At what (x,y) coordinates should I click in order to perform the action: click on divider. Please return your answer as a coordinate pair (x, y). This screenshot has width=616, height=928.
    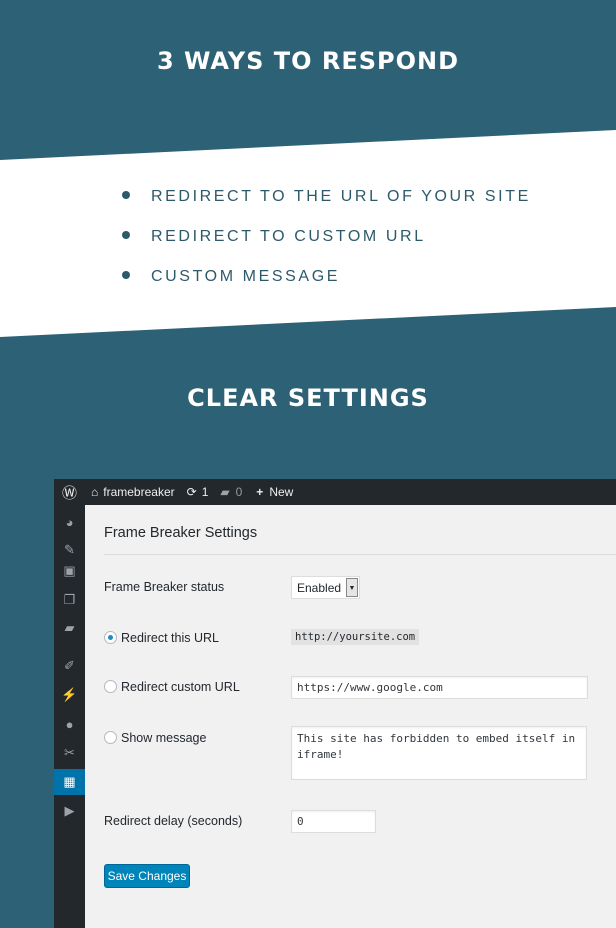
    Looking at the image, I should click on (360, 554).